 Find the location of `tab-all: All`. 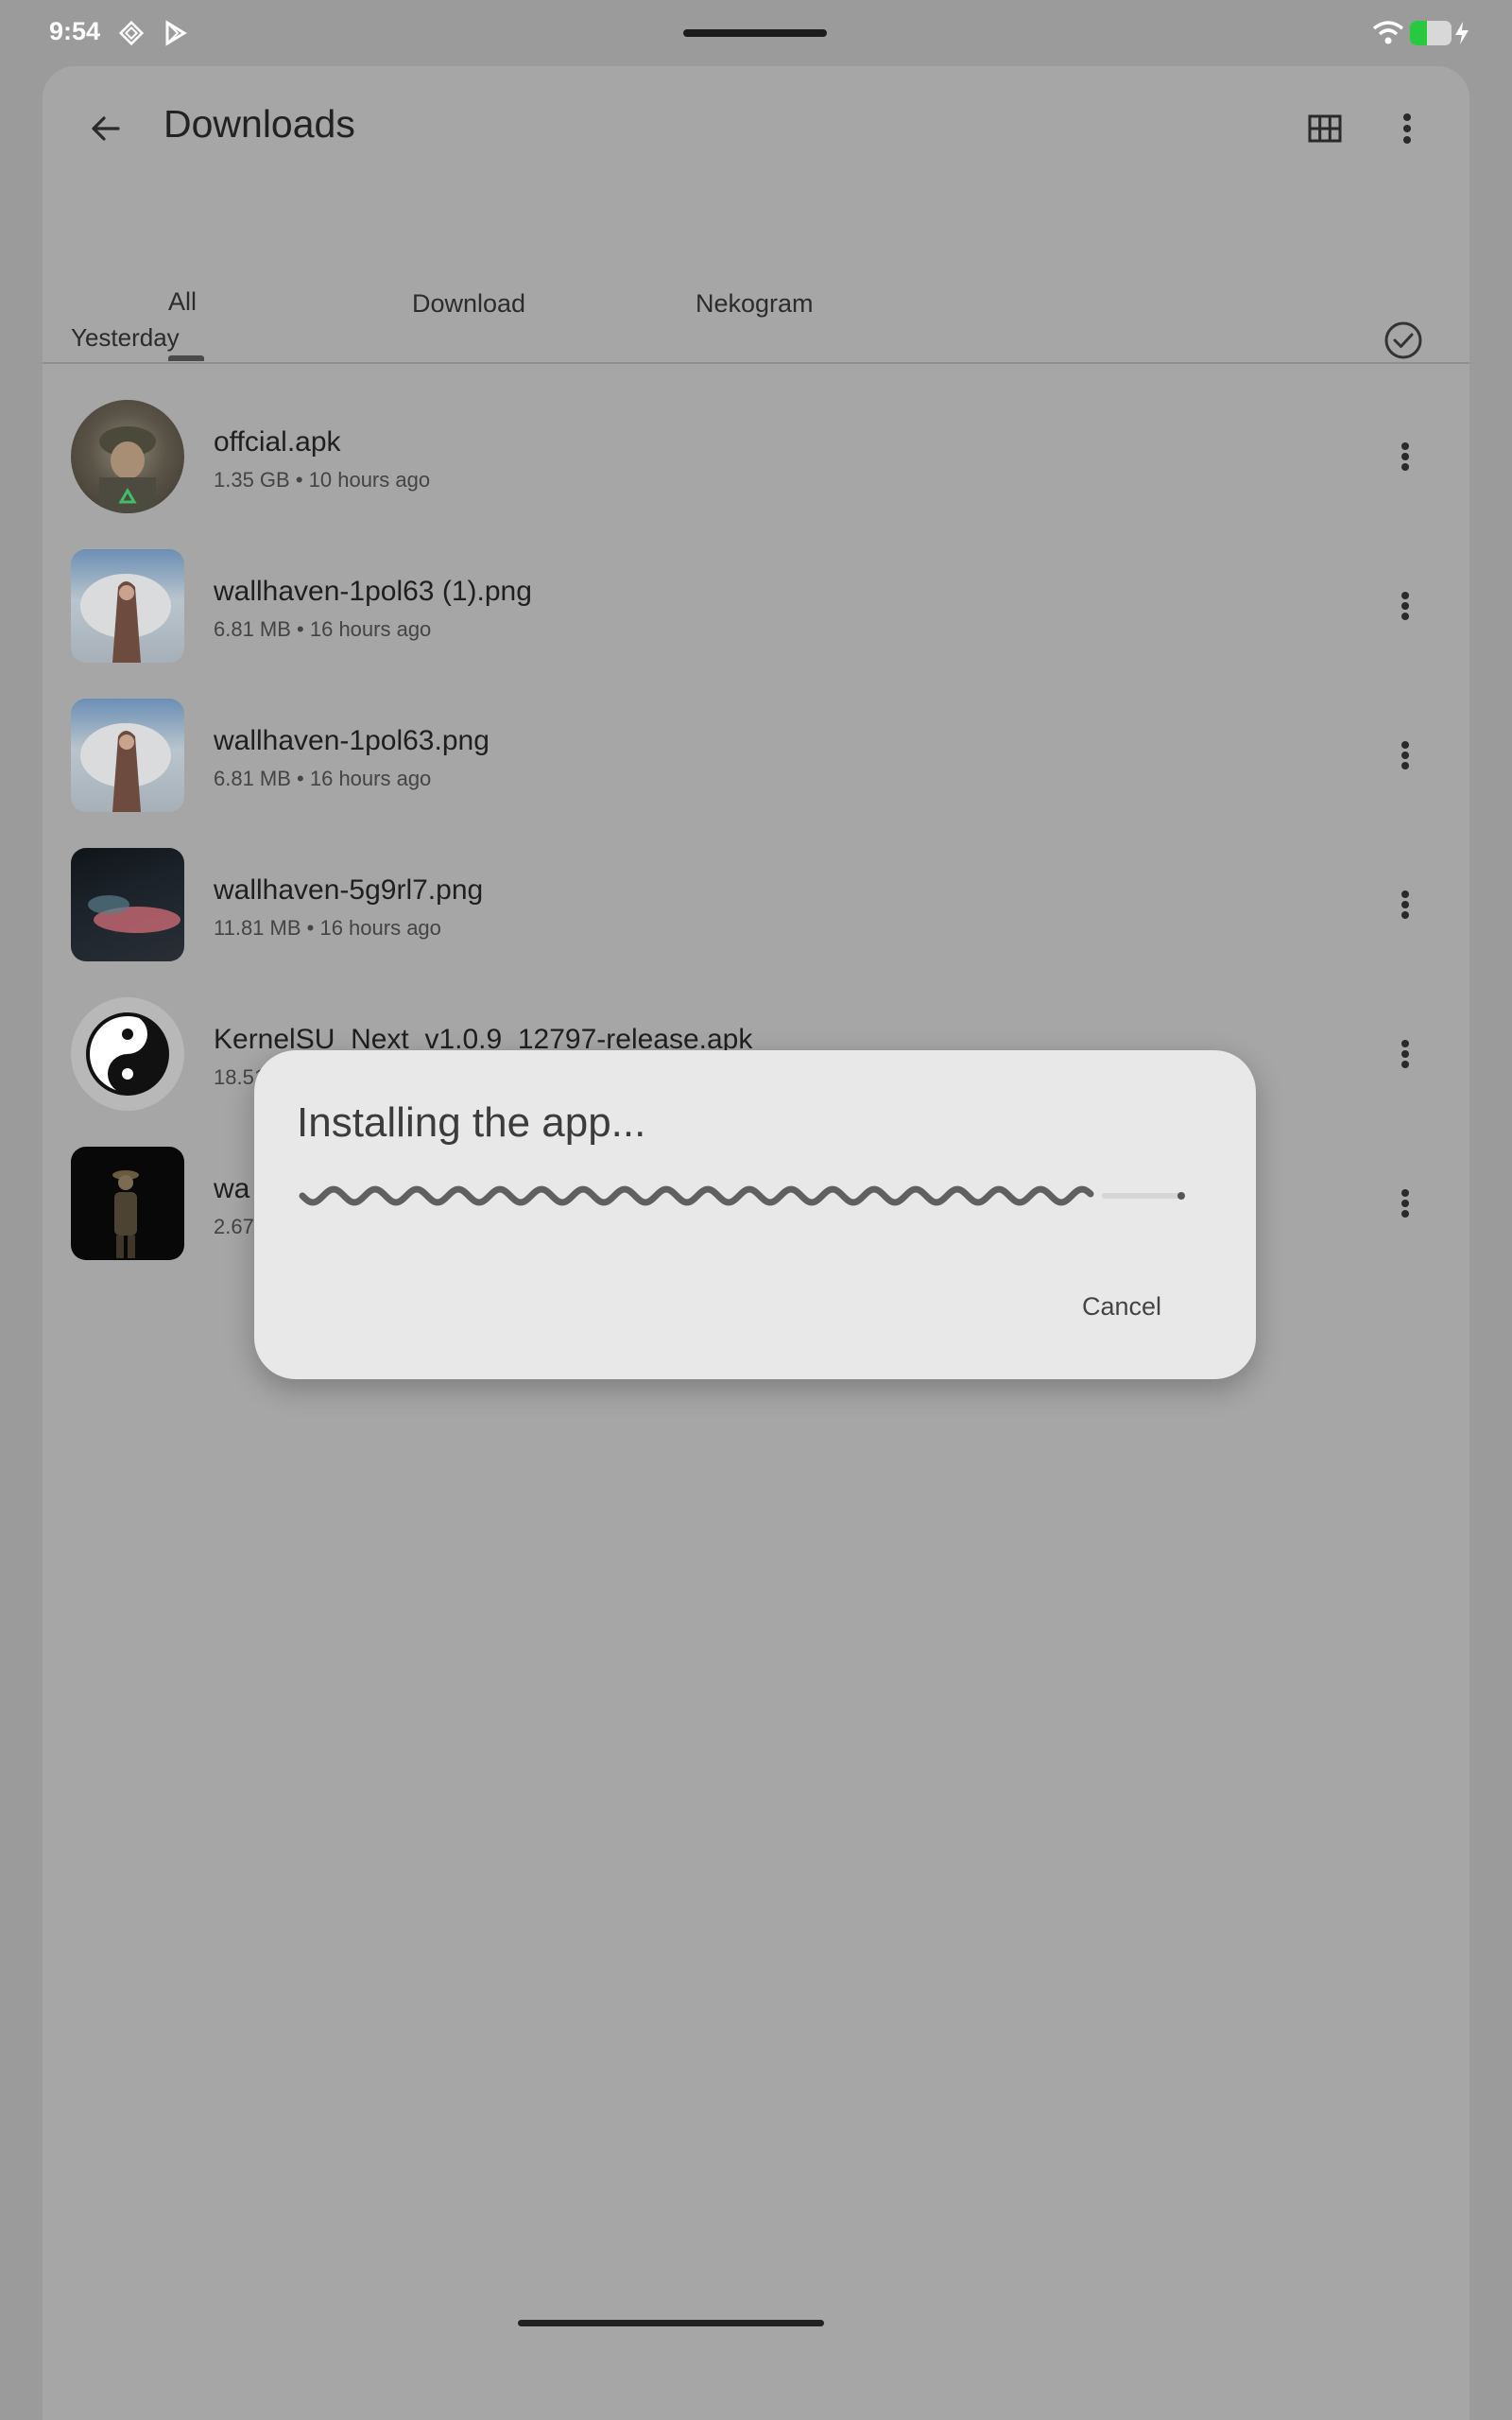

tab-all: All is located at coordinates (182, 302).